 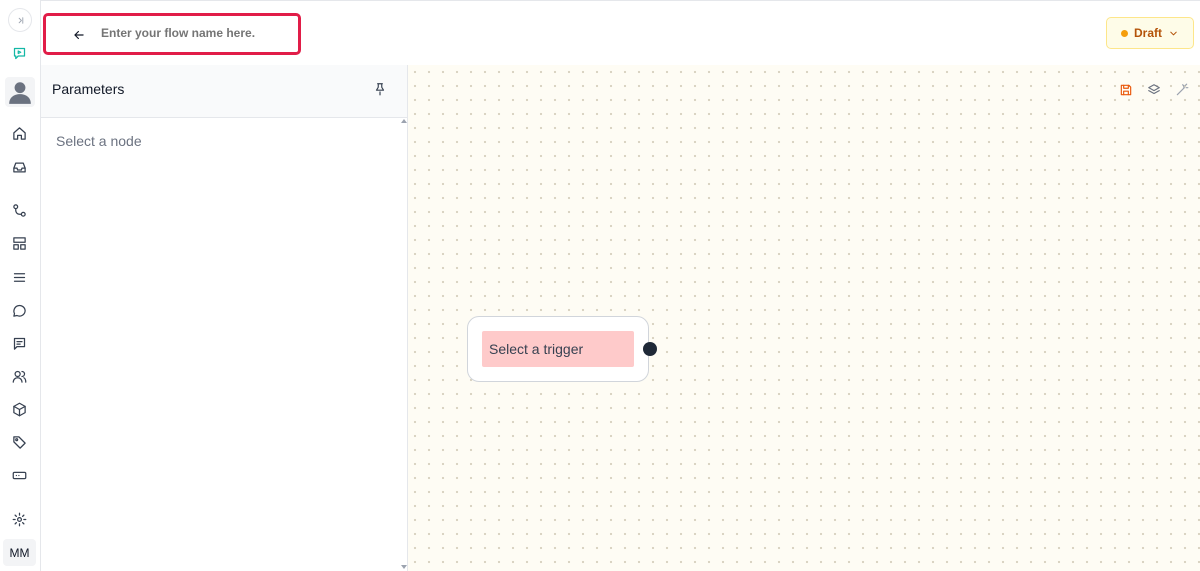 What do you see at coordinates (1124, 33) in the screenshot?
I see `status-dot` at bounding box center [1124, 33].